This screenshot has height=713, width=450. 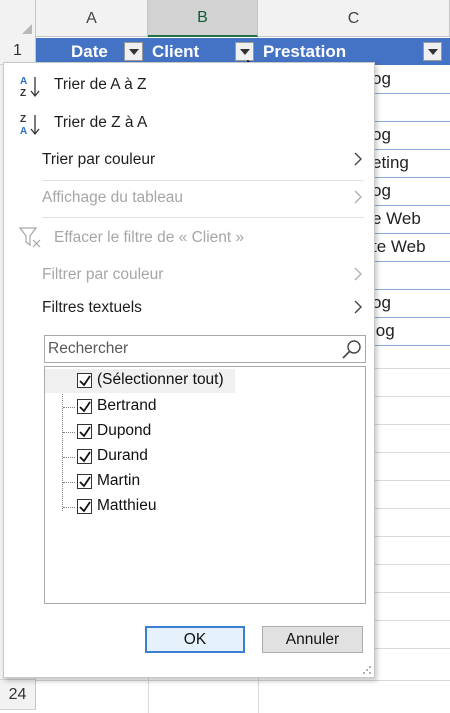 I want to click on menu-text-filters: Filtres textuels, so click(x=189, y=308).